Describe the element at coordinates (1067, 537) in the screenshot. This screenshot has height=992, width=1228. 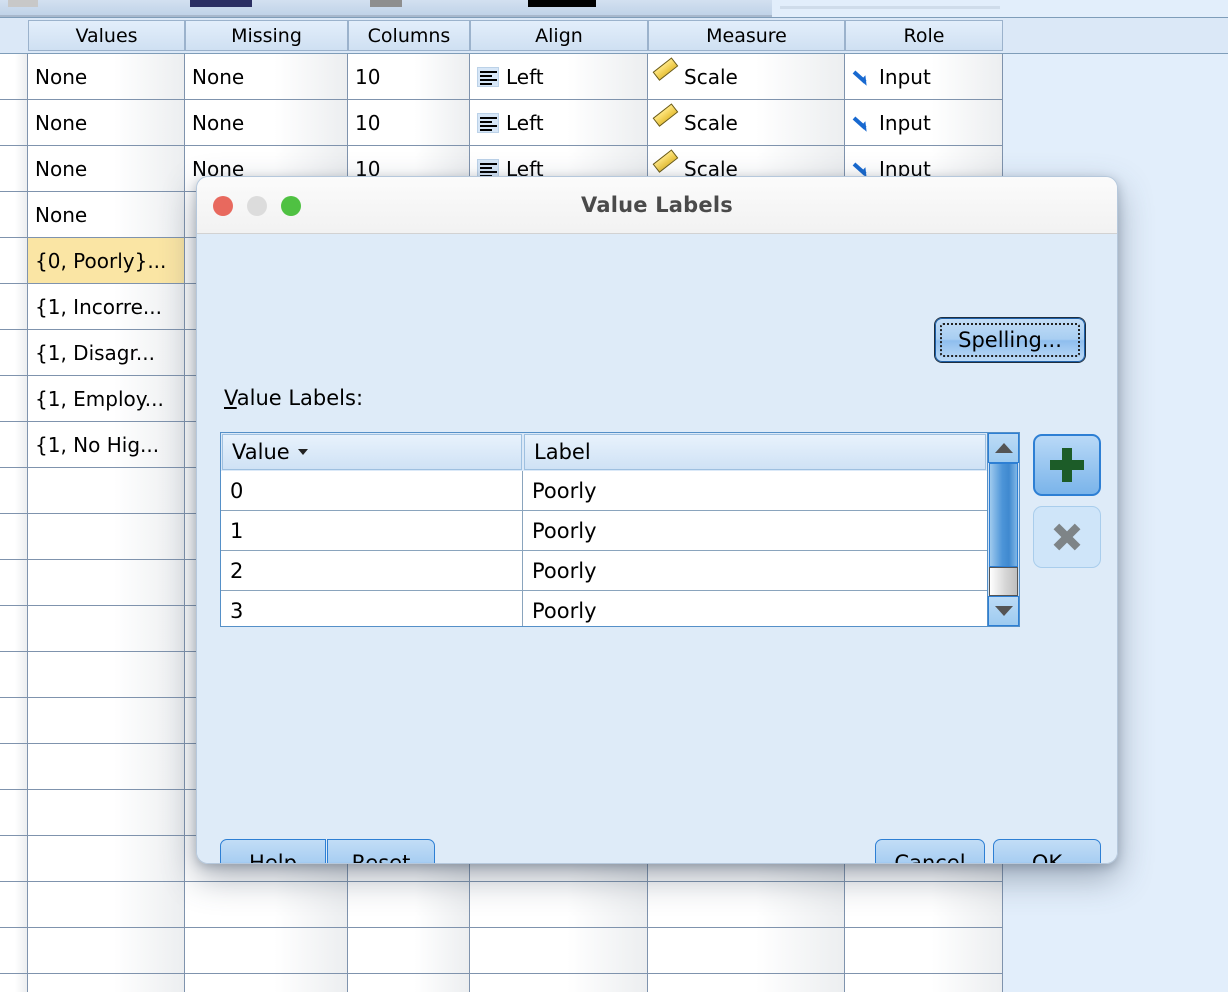
I see `remove-value-label-button` at that location.